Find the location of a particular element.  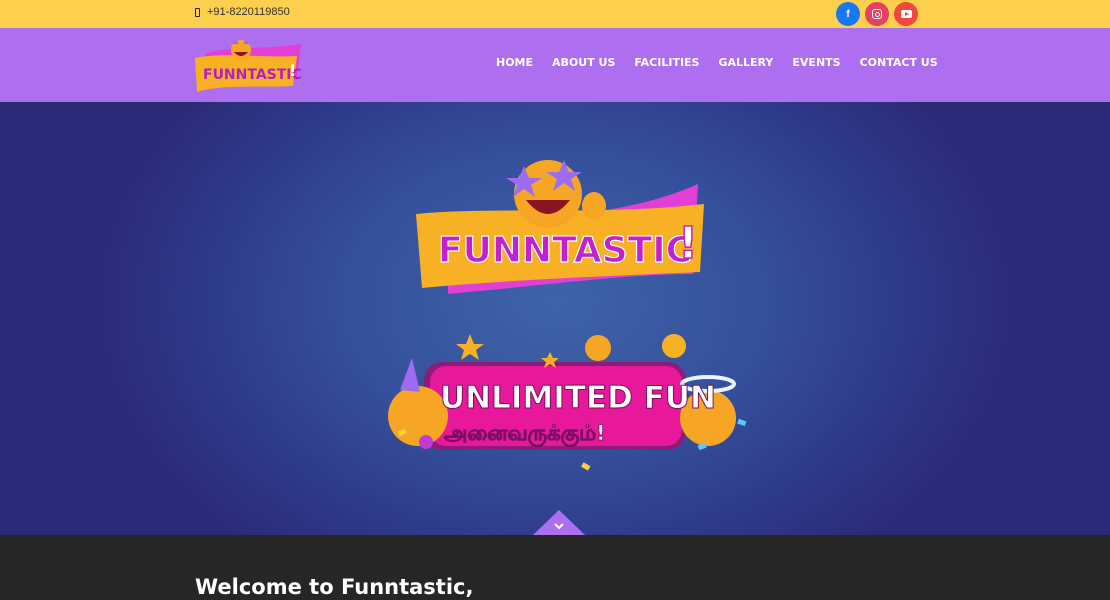

youtube-link is located at coordinates (906, 14).